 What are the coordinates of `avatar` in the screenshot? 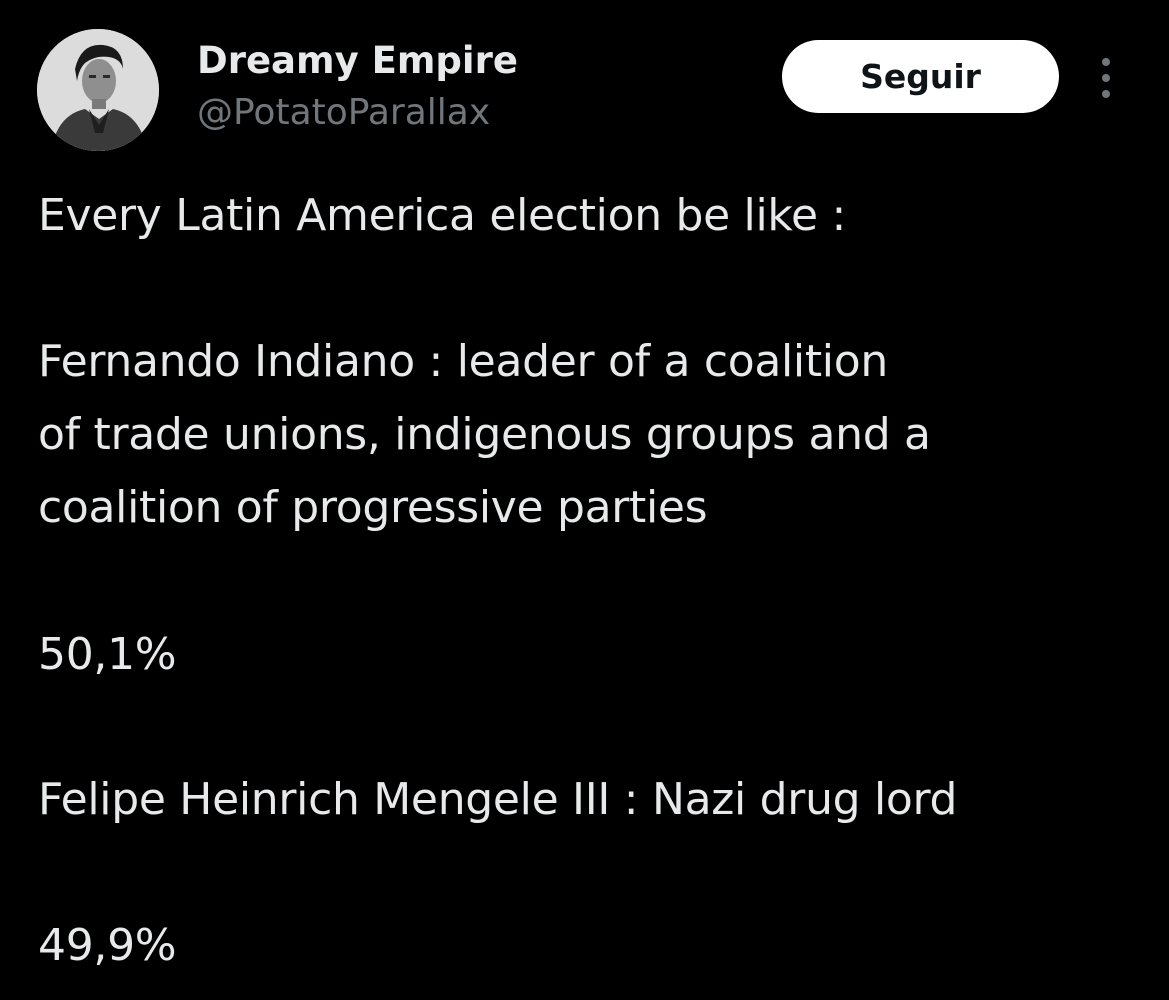 It's located at (98, 90).